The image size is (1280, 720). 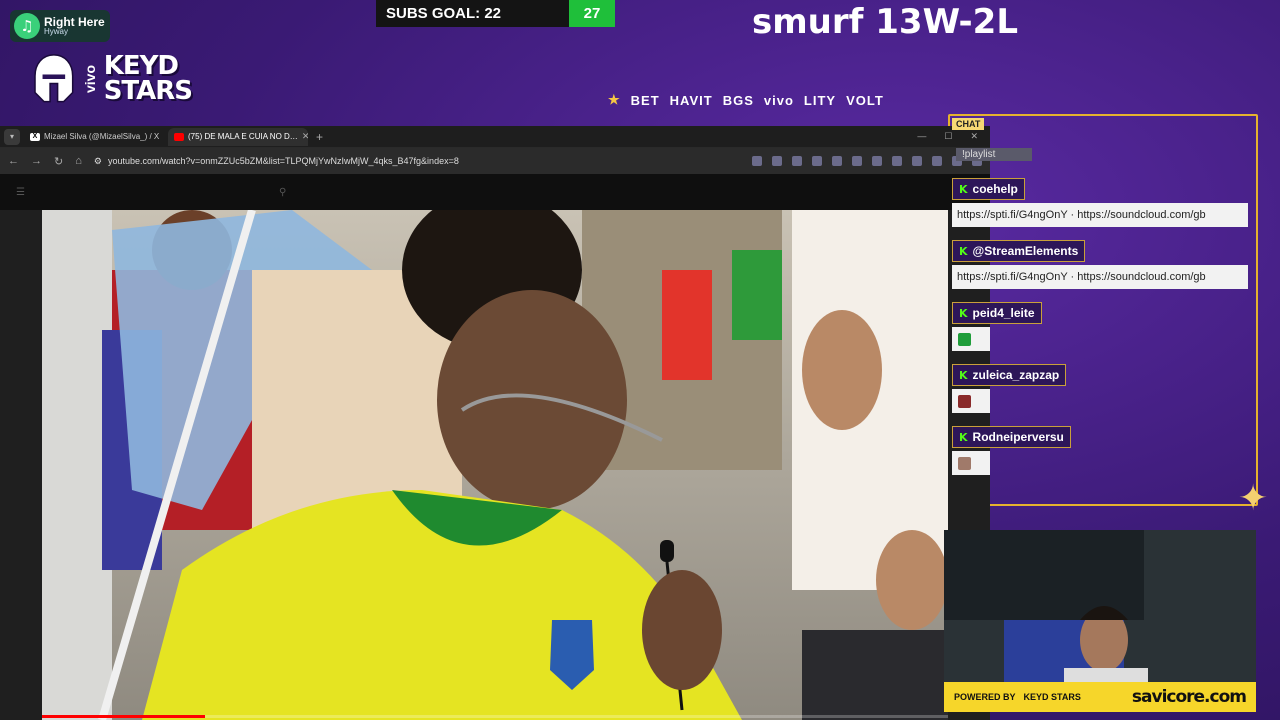 What do you see at coordinates (20, 192) in the screenshot?
I see `hamburger-menu-icon: ☰` at bounding box center [20, 192].